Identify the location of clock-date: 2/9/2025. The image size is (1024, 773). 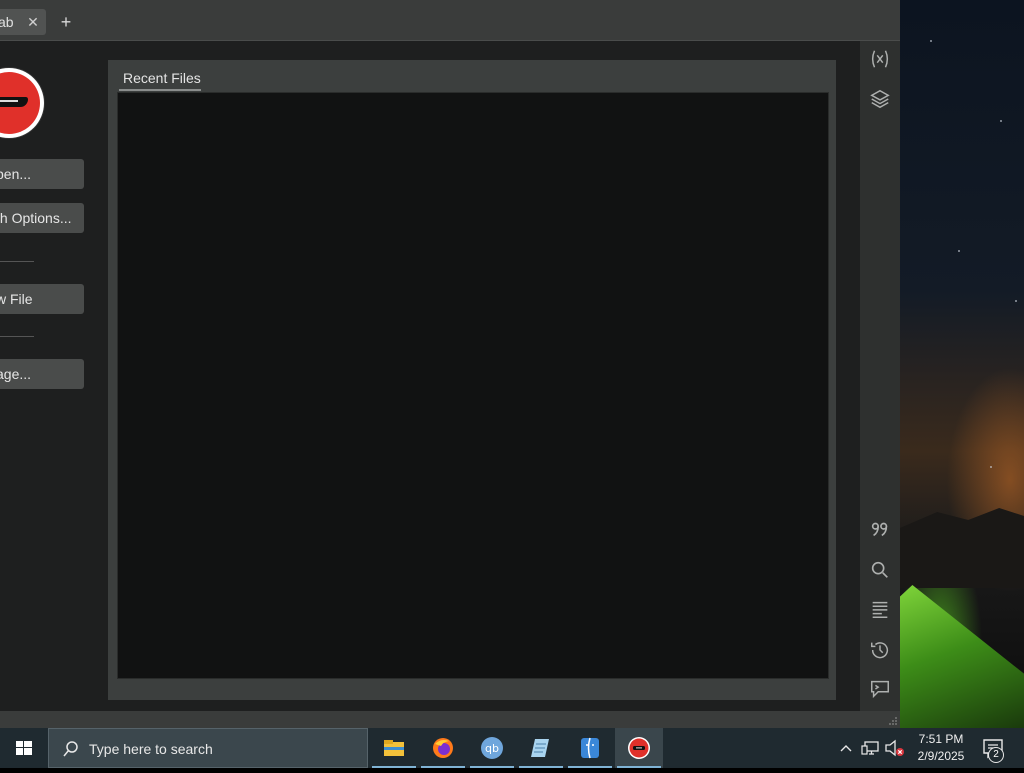
(941, 756).